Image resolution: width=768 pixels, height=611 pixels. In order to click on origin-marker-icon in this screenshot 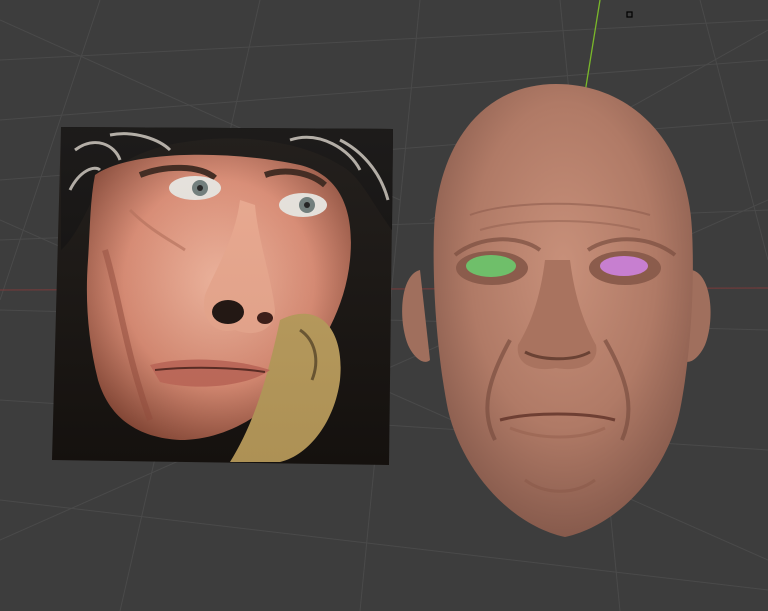, I will do `click(629, 14)`.